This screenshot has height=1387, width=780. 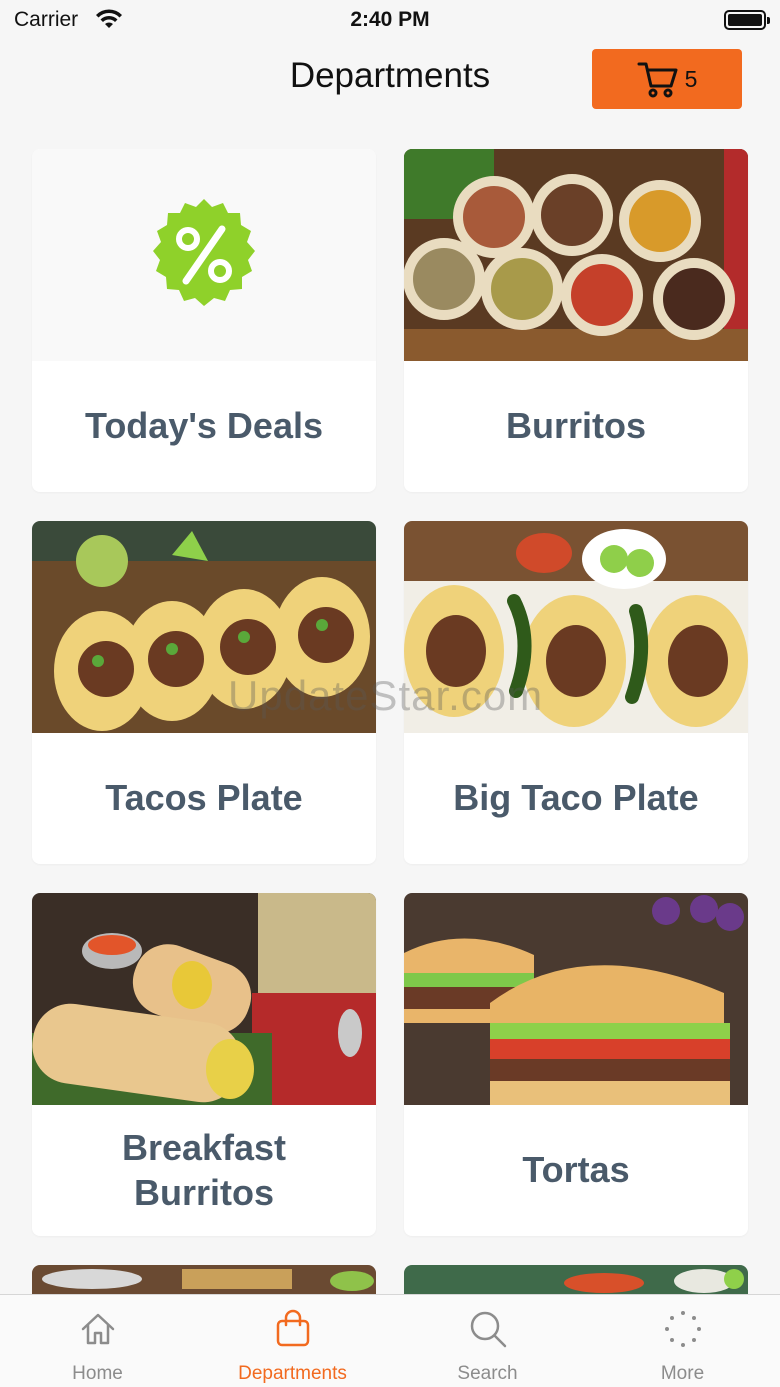 I want to click on tortas-photo, so click(x=576, y=999).